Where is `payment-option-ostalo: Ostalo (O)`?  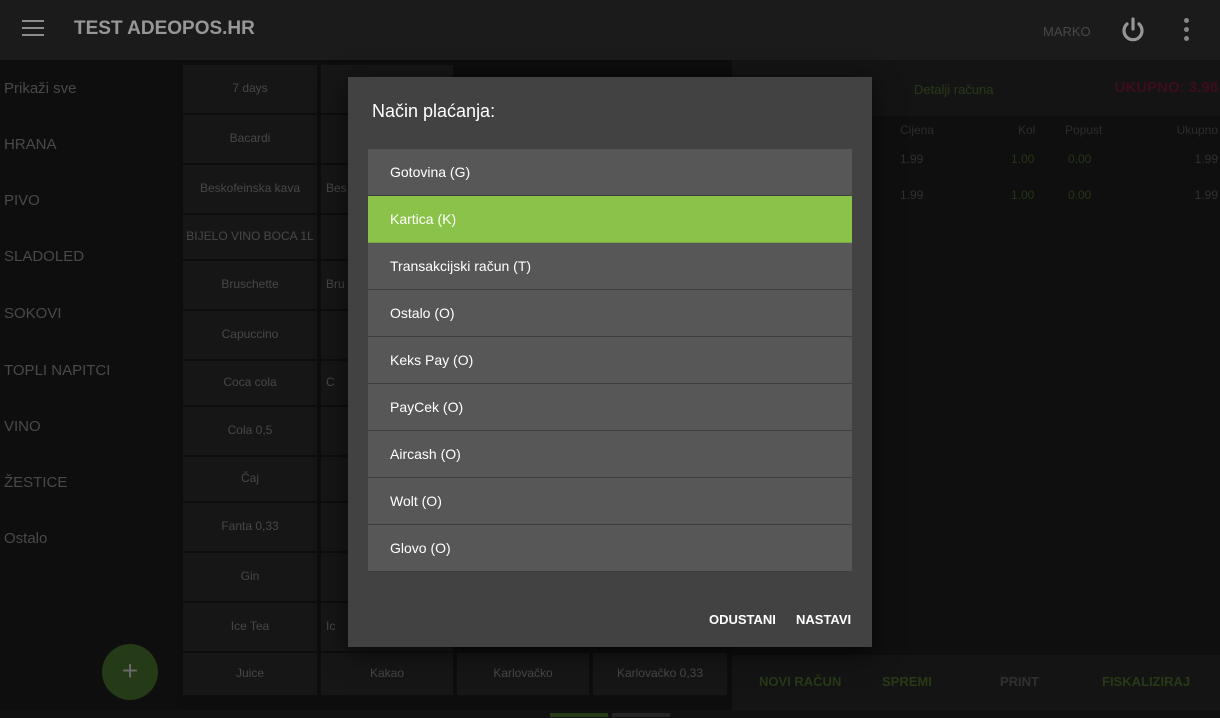 payment-option-ostalo: Ostalo (O) is located at coordinates (610, 313).